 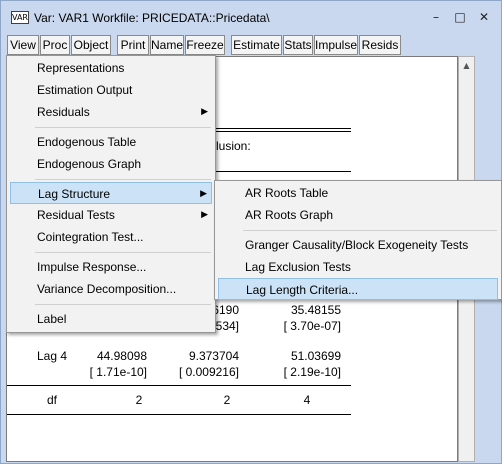 I want to click on df-value-1: 2, so click(x=139, y=400).